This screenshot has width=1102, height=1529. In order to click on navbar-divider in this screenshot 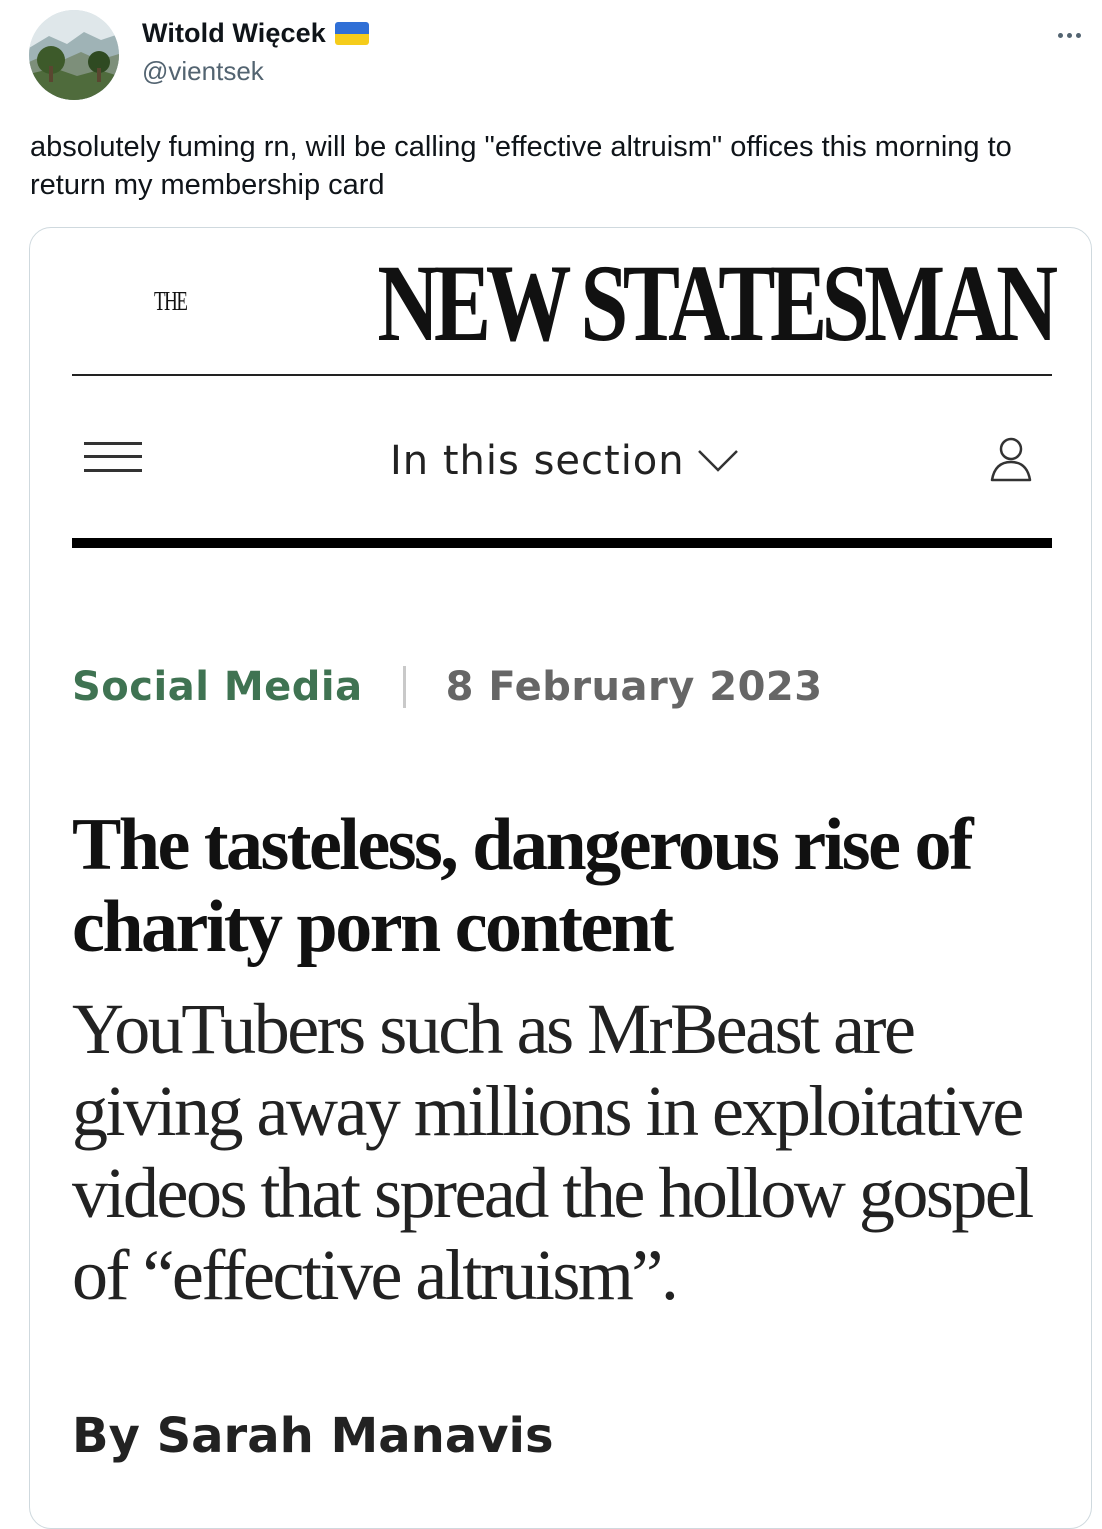, I will do `click(562, 543)`.